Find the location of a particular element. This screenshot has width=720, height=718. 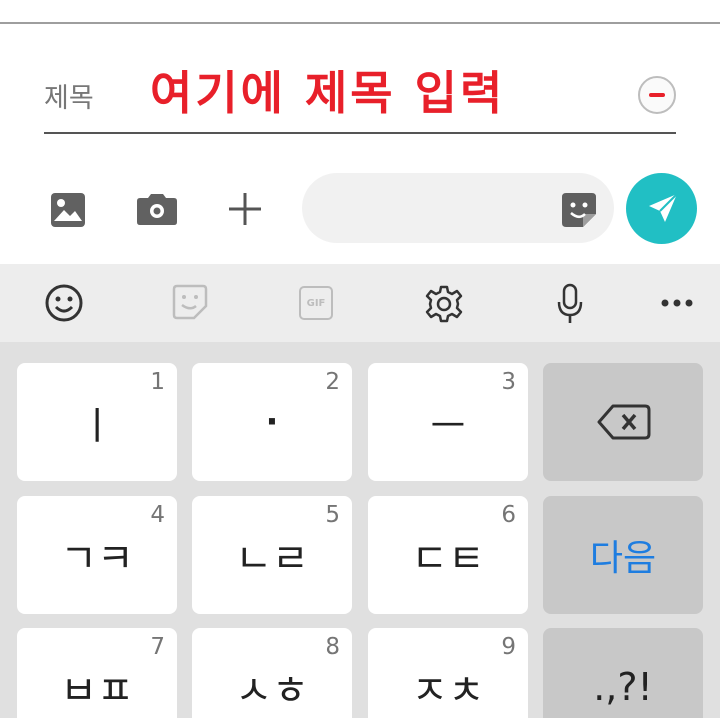

settings-icon is located at coordinates (444, 304).